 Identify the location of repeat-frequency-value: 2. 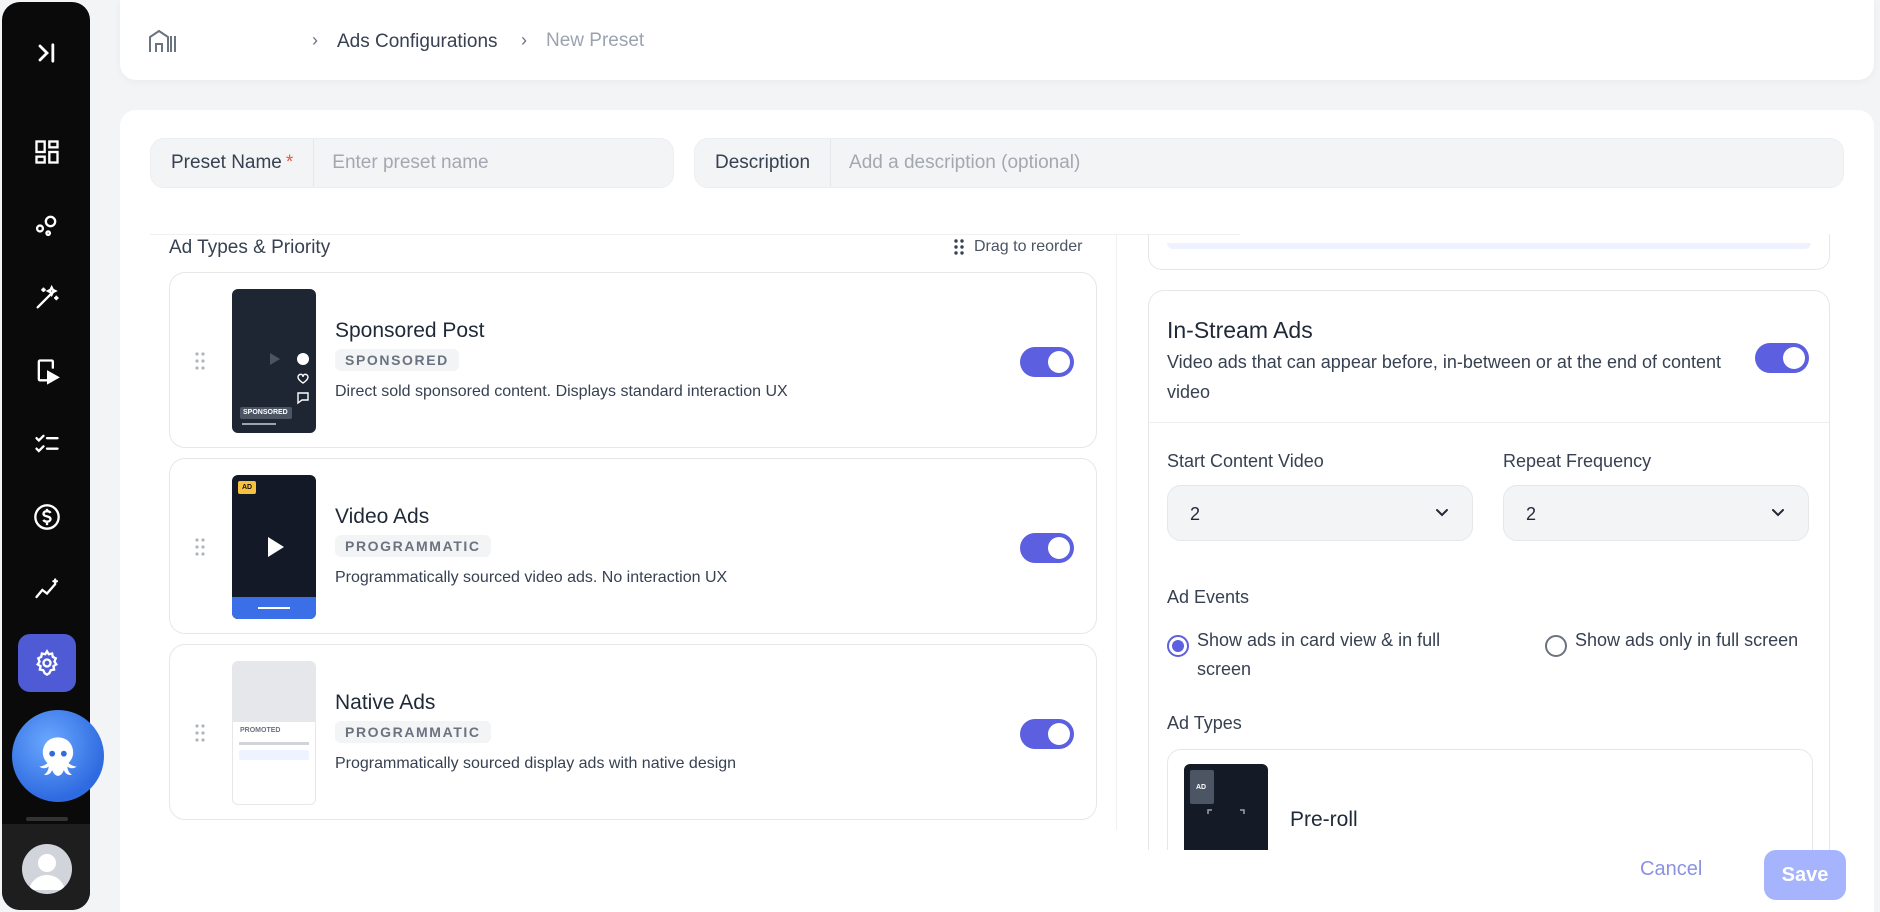
(1531, 514).